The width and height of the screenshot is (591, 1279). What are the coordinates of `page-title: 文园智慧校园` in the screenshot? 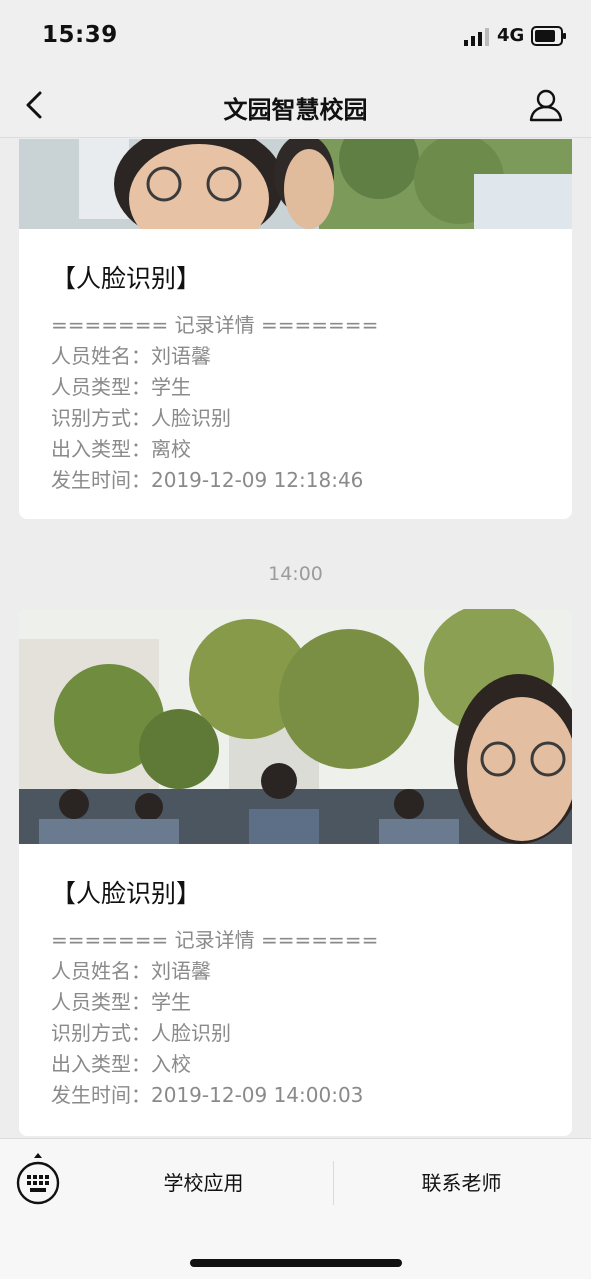 It's located at (295, 110).